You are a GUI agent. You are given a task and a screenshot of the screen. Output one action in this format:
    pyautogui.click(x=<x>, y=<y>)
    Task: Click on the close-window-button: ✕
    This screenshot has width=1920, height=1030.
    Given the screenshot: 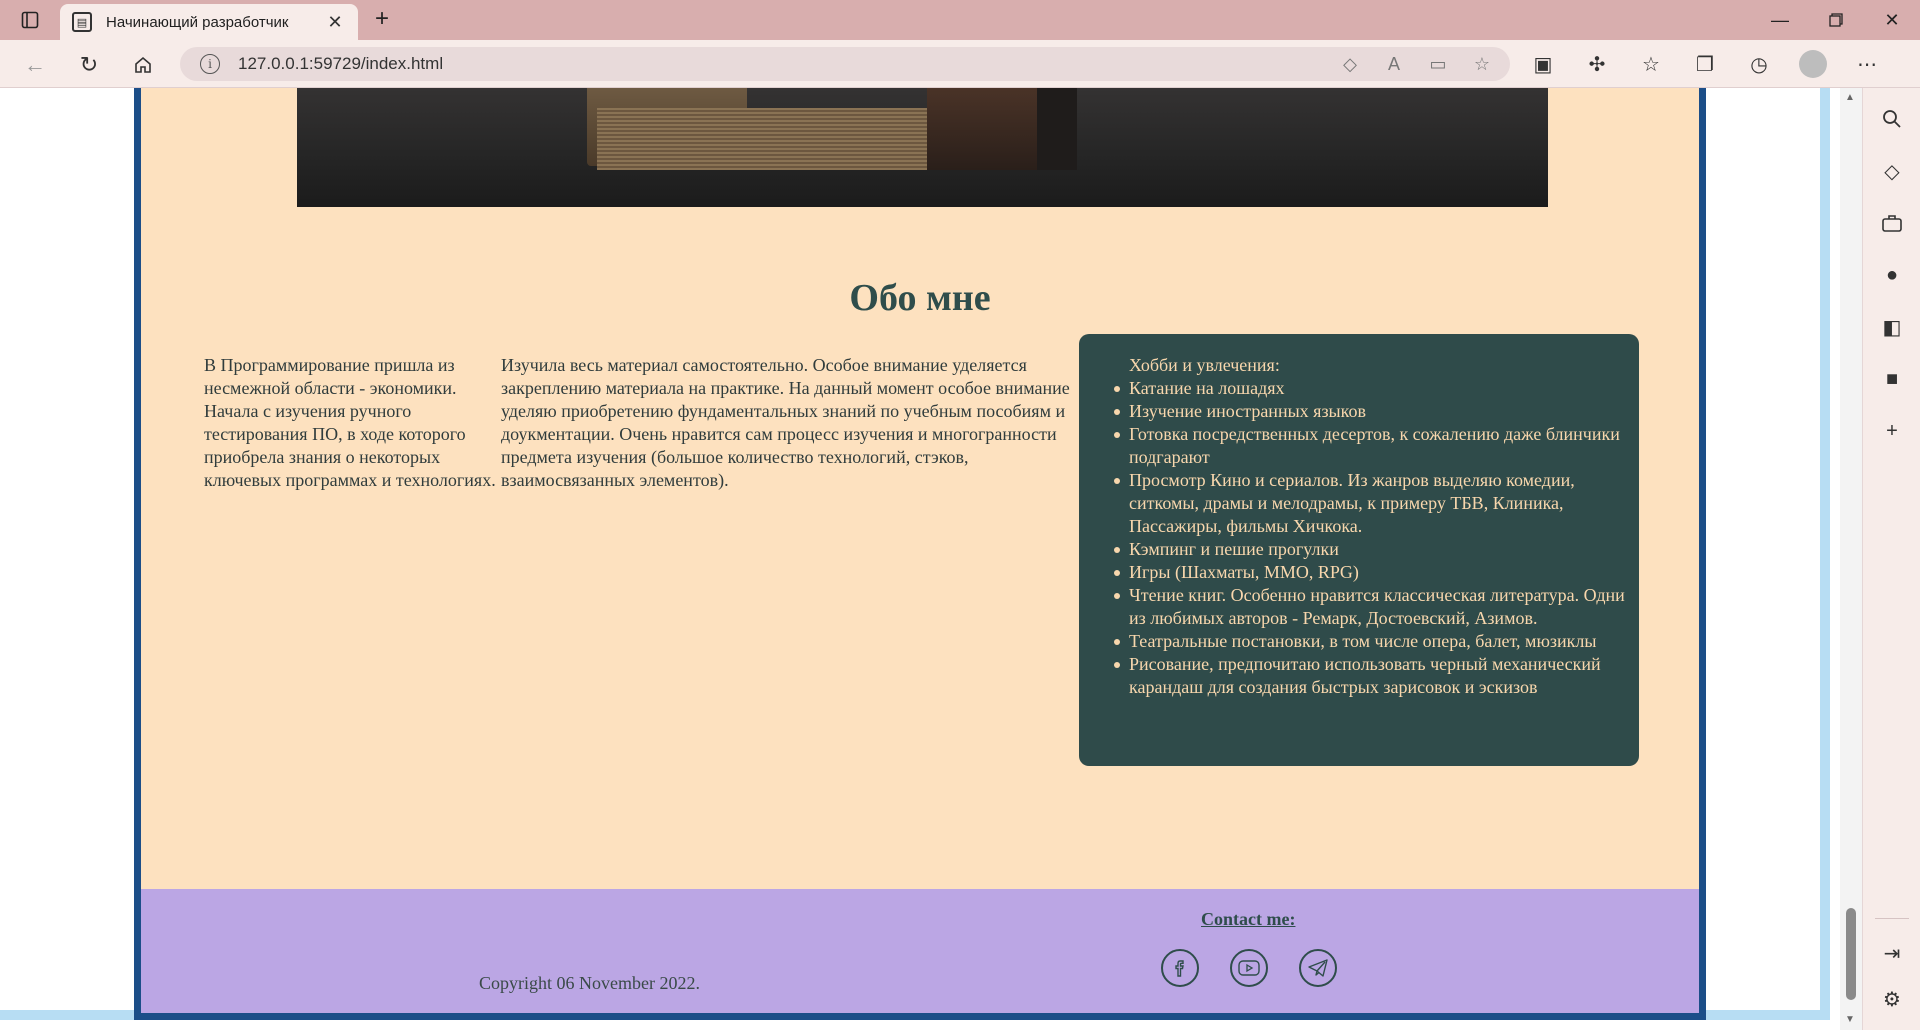 What is the action you would take?
    pyautogui.click(x=1892, y=20)
    